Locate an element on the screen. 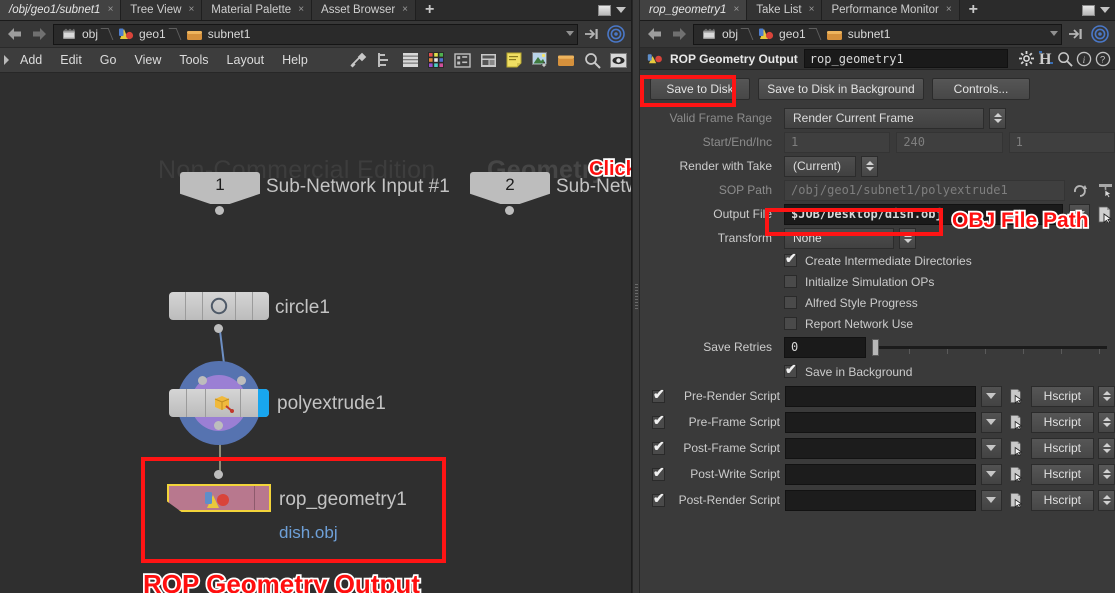 The width and height of the screenshot is (1115, 593). pre-frame-script-language-button: Hscript is located at coordinates (1062, 422).